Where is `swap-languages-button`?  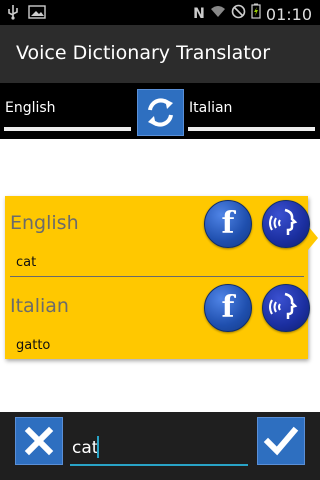
swap-languages-button is located at coordinates (160, 112).